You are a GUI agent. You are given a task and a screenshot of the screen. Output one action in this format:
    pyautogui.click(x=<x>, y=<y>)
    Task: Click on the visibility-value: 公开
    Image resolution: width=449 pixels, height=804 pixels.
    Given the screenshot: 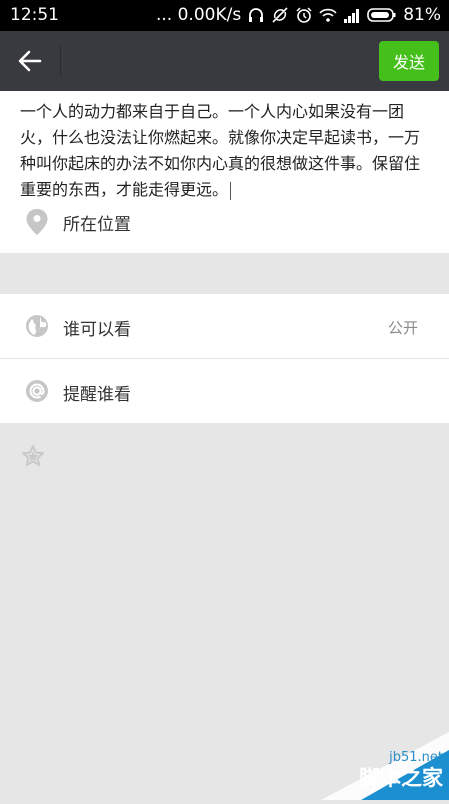 What is the action you would take?
    pyautogui.click(x=402, y=328)
    